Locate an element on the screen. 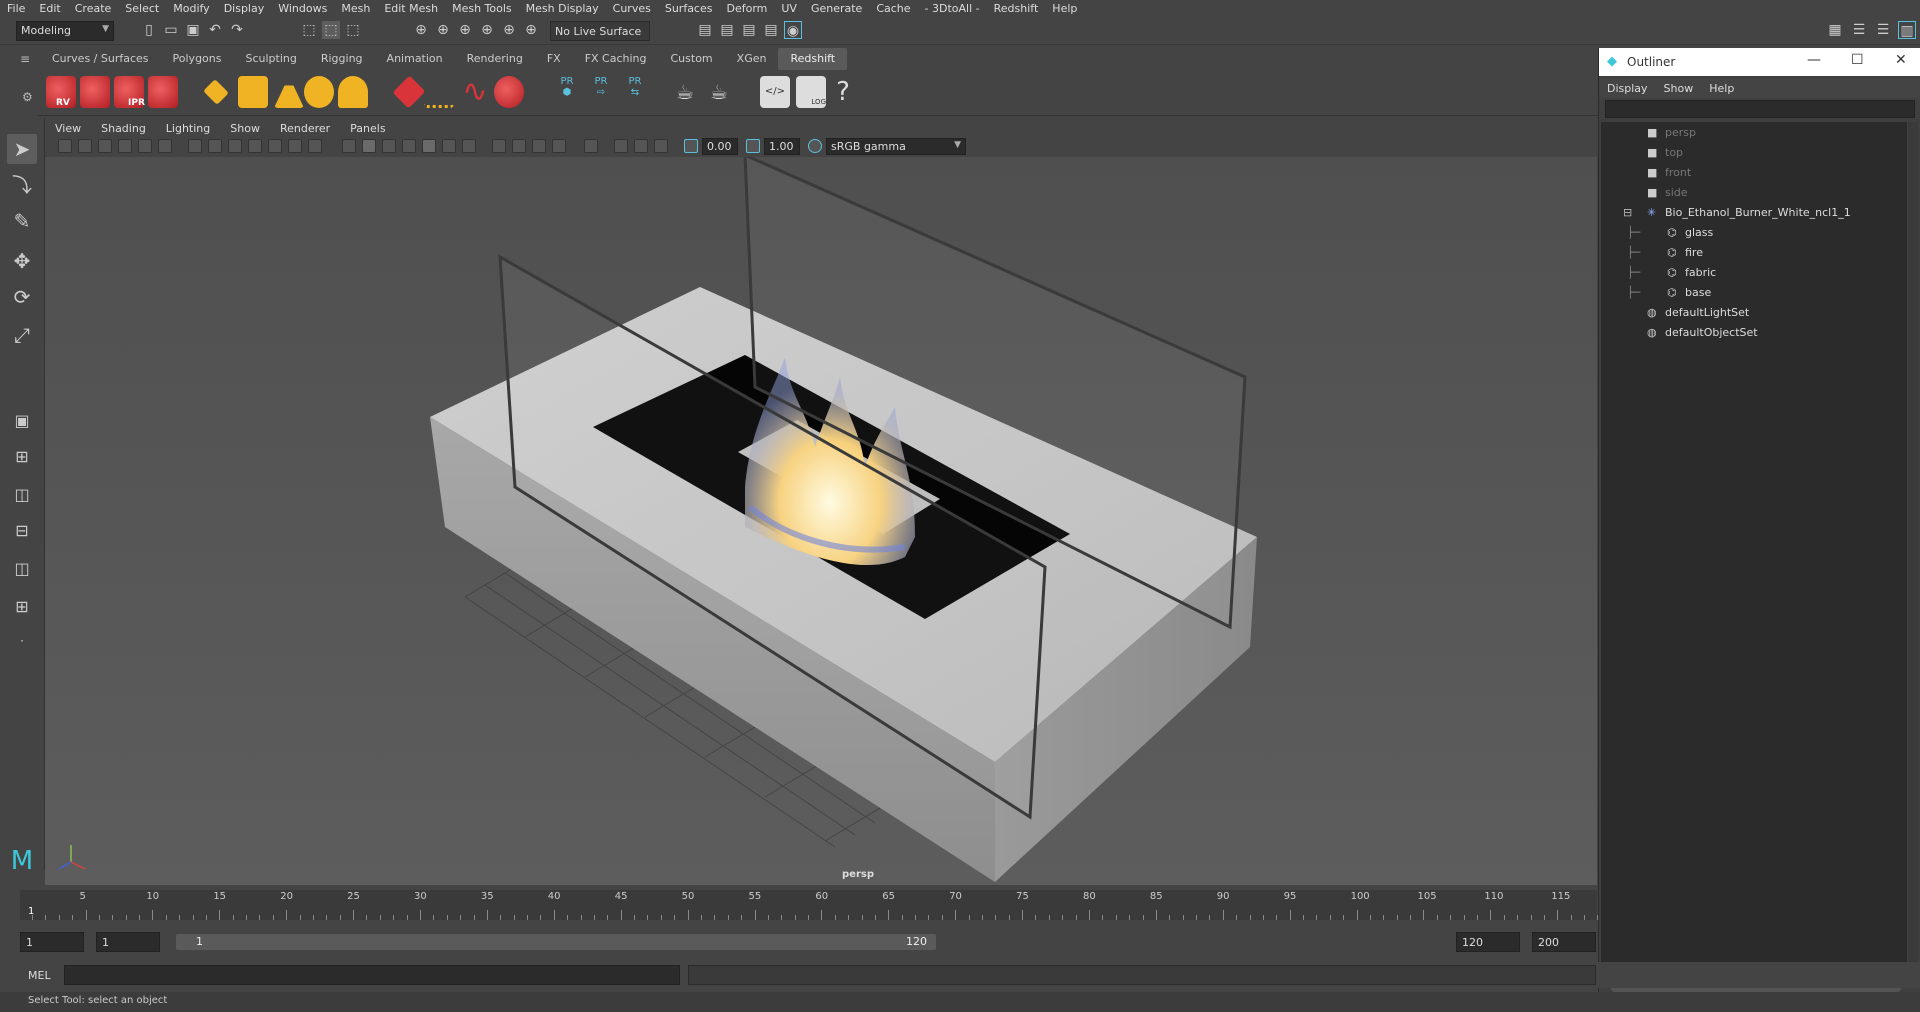 This screenshot has width=1920, height=1012. snap-view-icon: ⊕ is located at coordinates (487, 30).